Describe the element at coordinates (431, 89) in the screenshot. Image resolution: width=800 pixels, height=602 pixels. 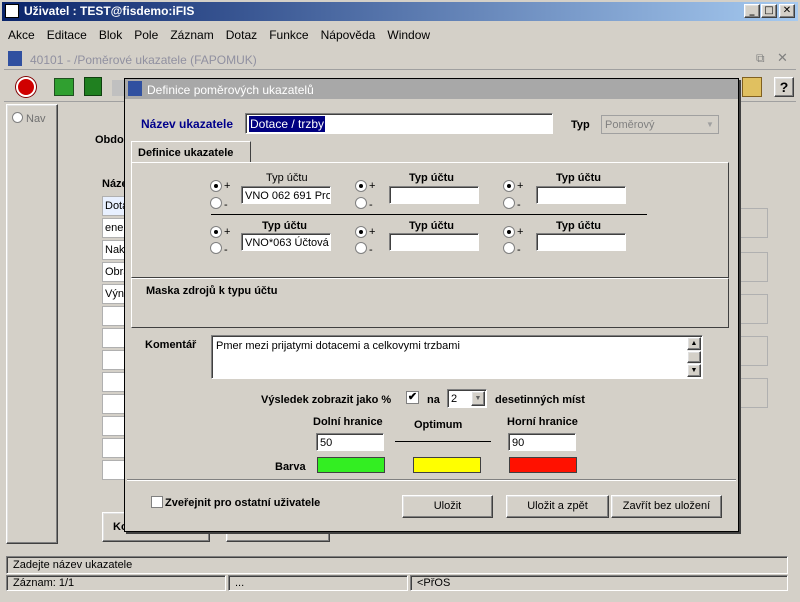
I see `dialog-title-bar: Definice poměrových ukazatelů` at that location.